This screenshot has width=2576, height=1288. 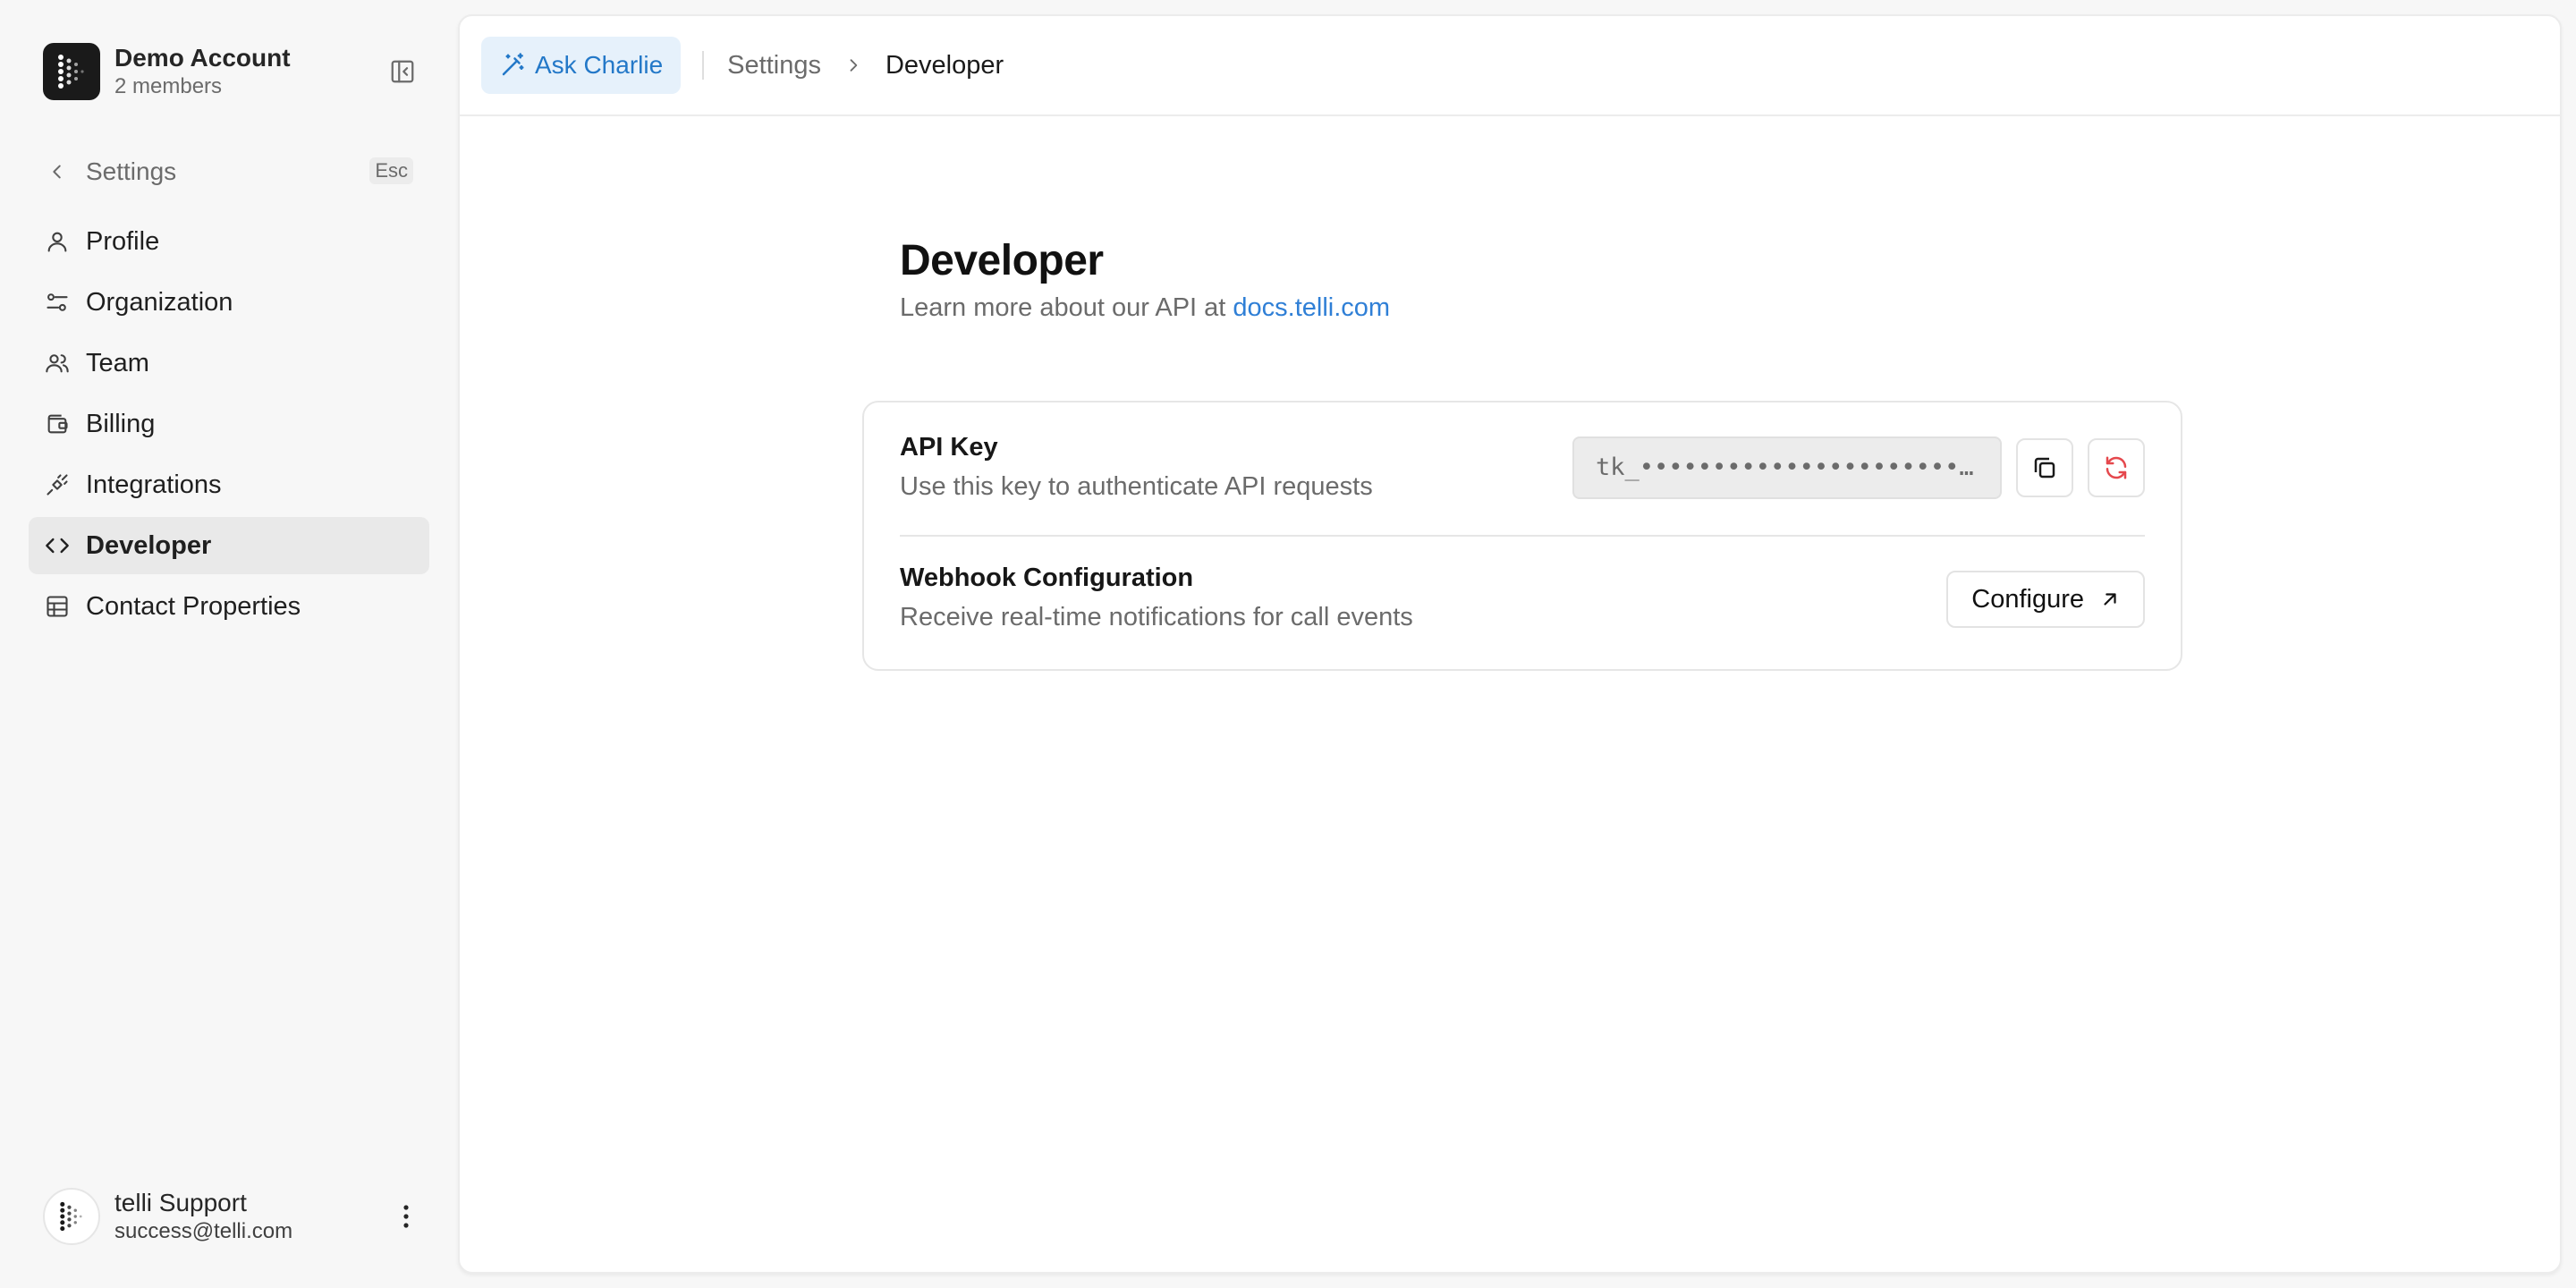 What do you see at coordinates (1787, 467) in the screenshot?
I see `api-key-field: tk_••••••••••••••••••••••••••••••` at bounding box center [1787, 467].